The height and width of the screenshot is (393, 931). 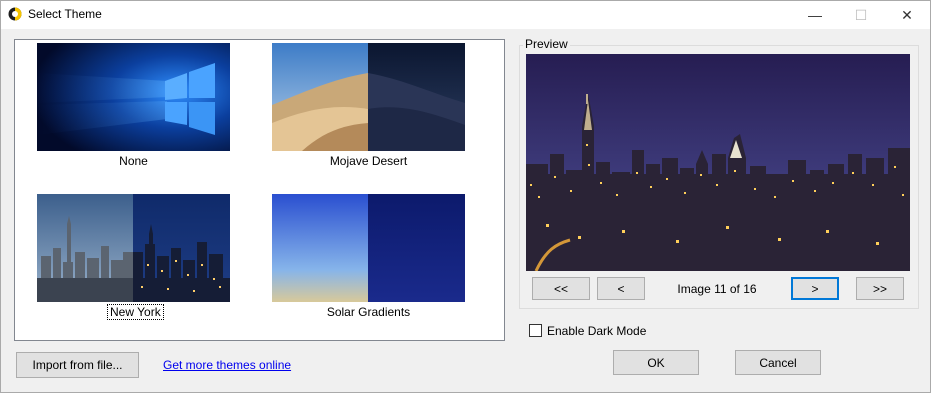 I want to click on theme-thumbnail-mojave-desert, so click(x=368, y=97).